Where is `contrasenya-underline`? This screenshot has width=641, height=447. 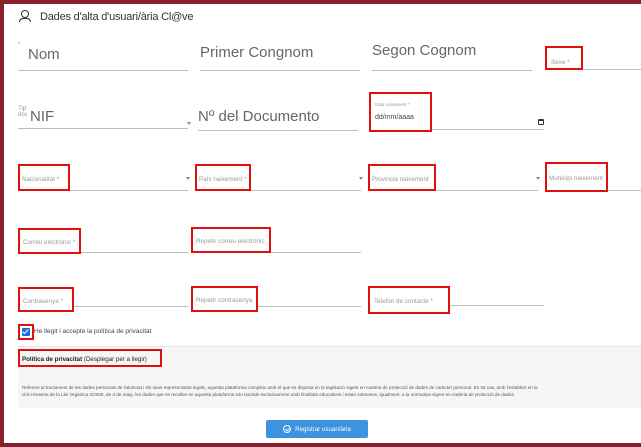
contrasenya-underline is located at coordinates (131, 306).